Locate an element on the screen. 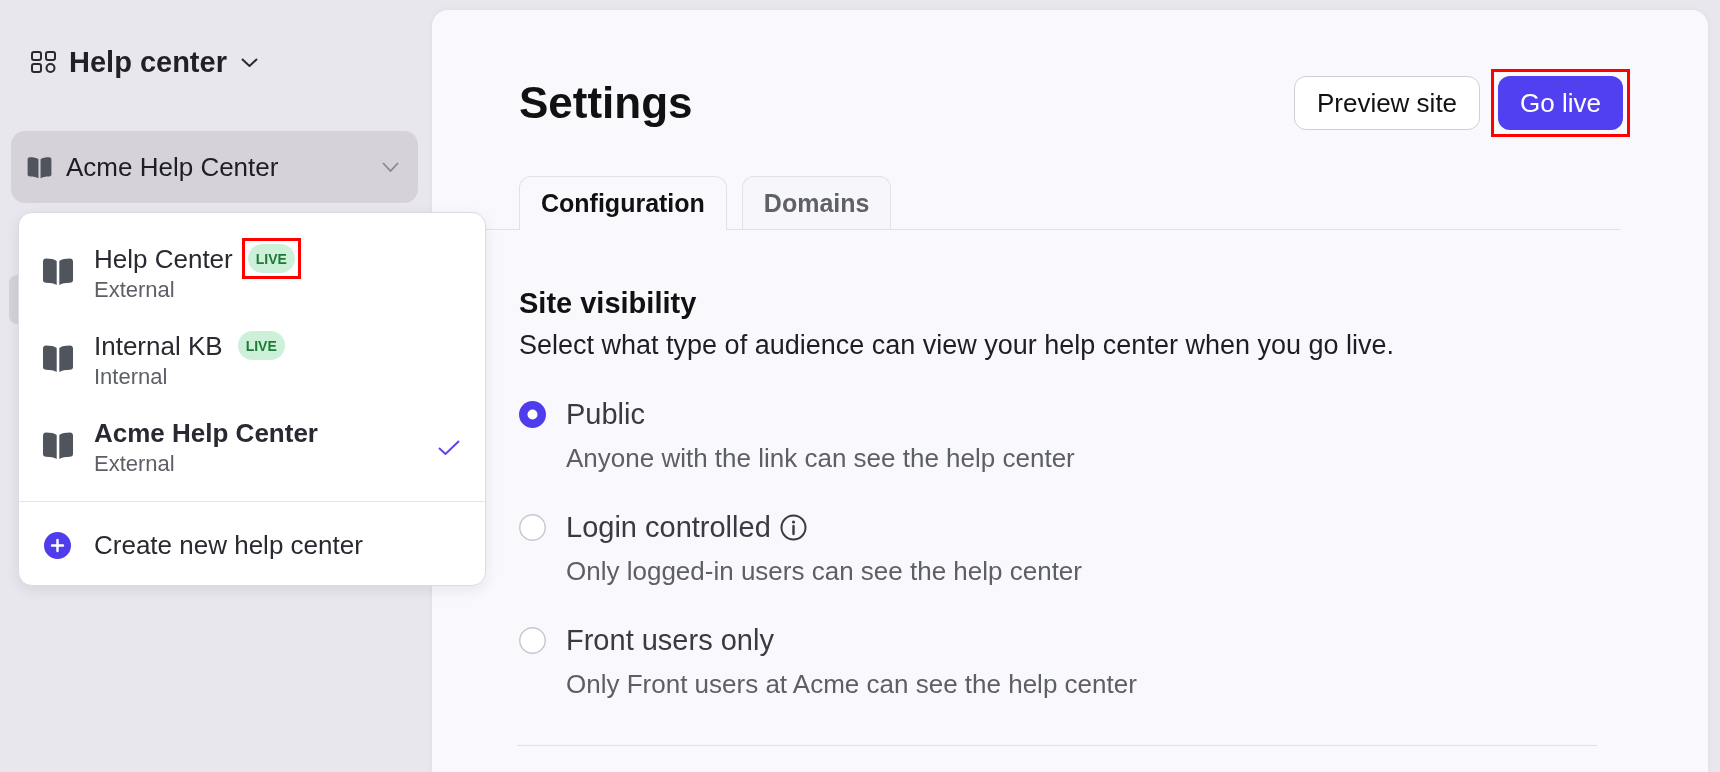 Image resolution: width=1720 pixels, height=772 pixels. page-title: Settings is located at coordinates (606, 103).